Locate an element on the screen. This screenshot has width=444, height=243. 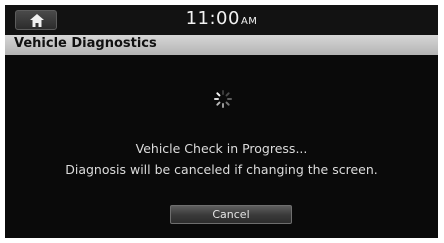
loading-spinner-icon is located at coordinates (223, 99).